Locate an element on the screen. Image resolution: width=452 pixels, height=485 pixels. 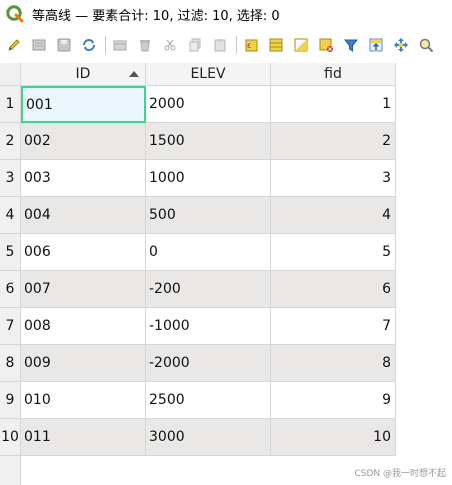
table-row: 8 009 -2000 8 is located at coordinates (198, 363).